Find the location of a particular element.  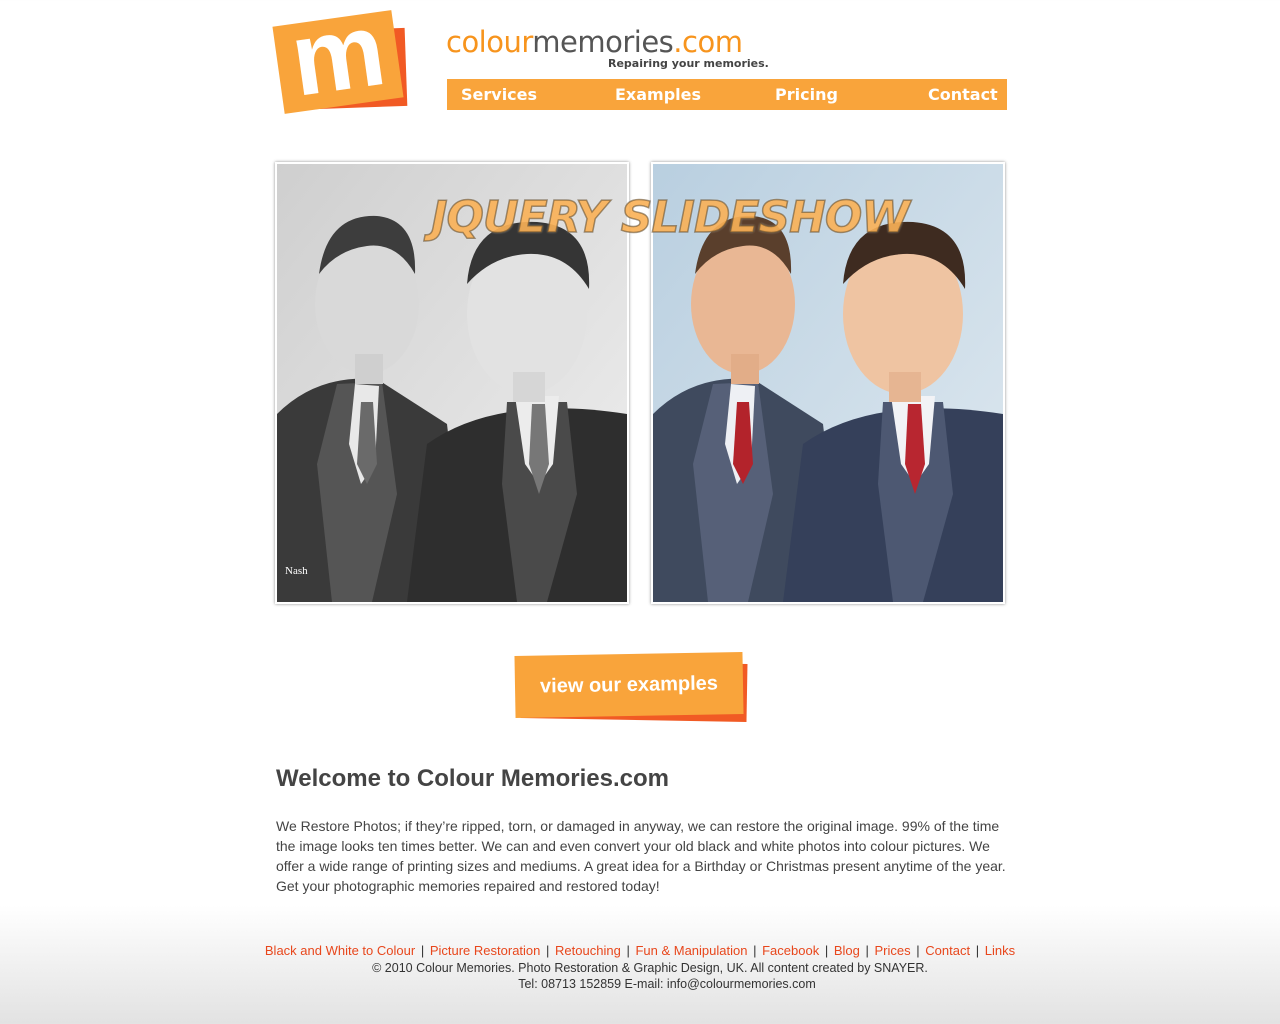

nav-item-services: Services is located at coordinates (499, 94).